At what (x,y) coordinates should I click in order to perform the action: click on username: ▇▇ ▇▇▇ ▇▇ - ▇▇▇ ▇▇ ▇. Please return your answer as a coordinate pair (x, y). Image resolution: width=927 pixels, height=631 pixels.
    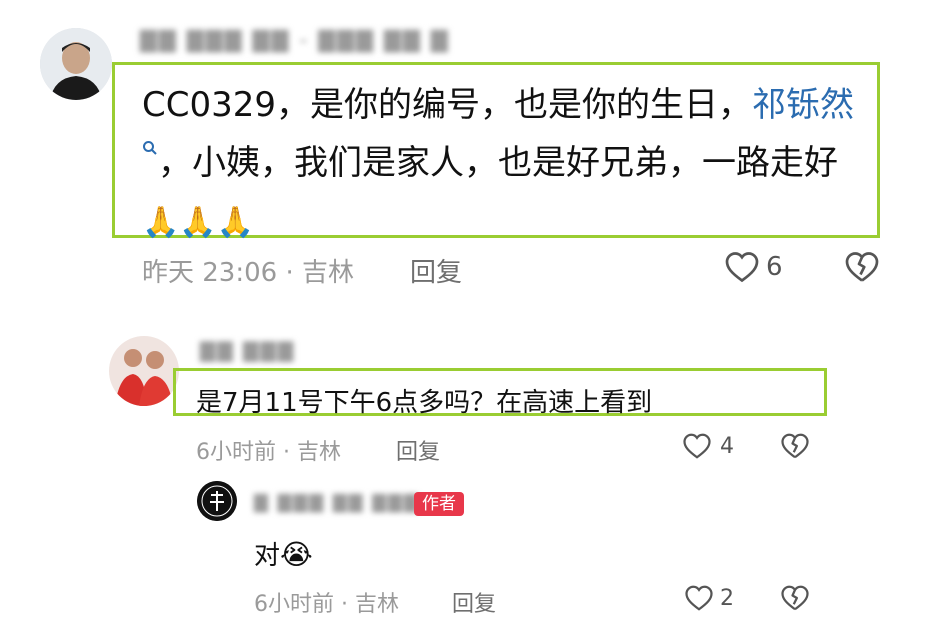
    Looking at the image, I should click on (295, 40).